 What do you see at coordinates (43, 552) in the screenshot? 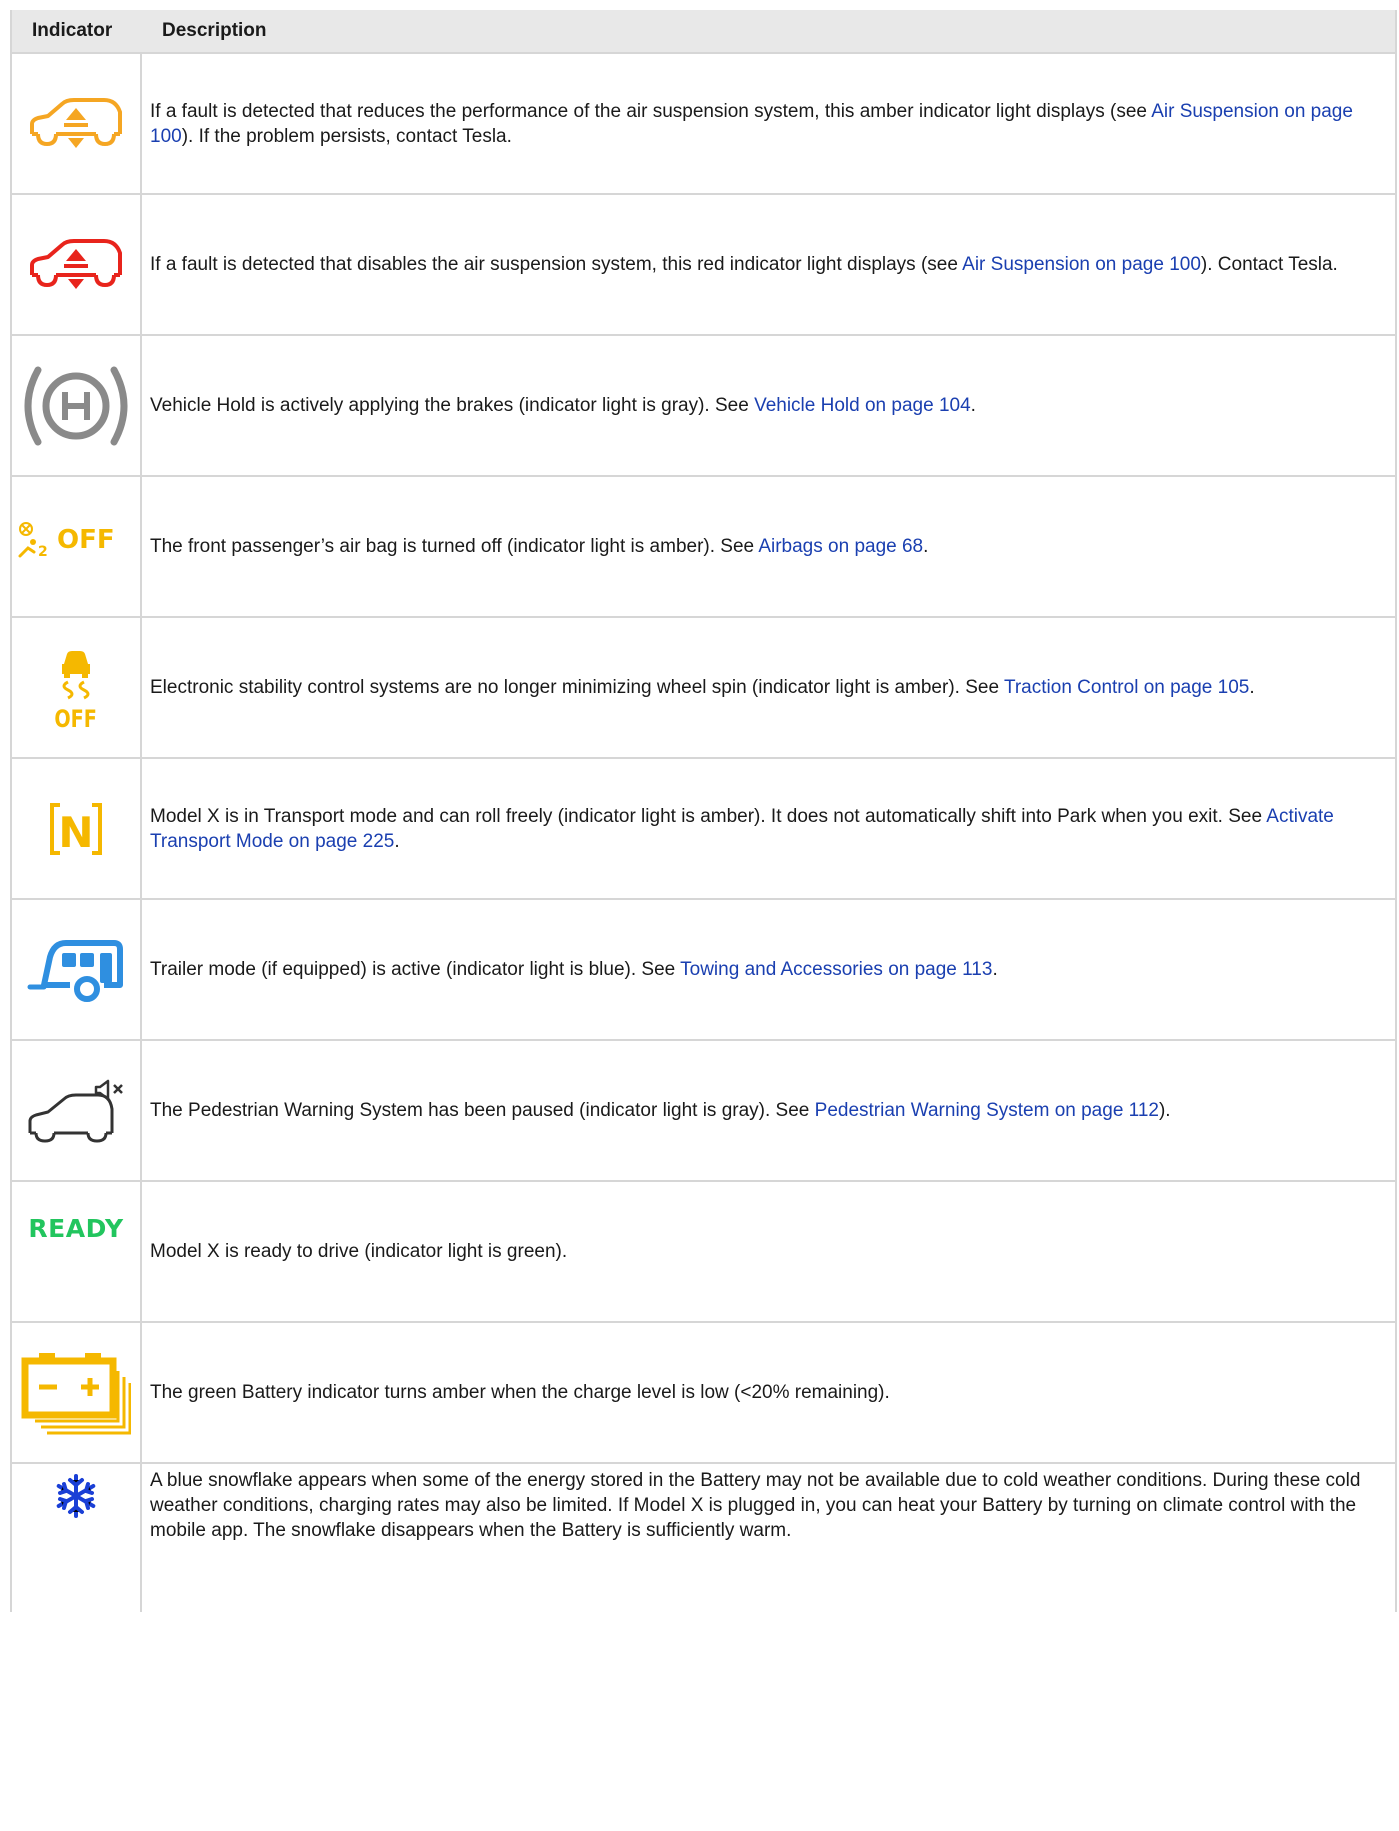
I see `svg-text: 2` at bounding box center [43, 552].